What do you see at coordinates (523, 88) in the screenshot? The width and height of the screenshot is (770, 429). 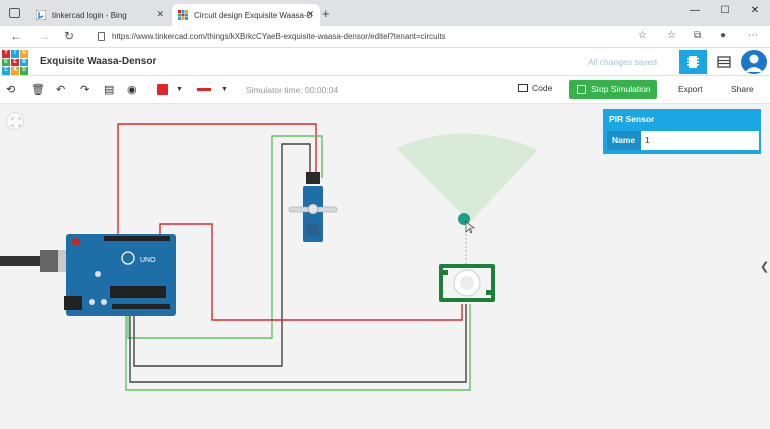 I see `code-icon` at bounding box center [523, 88].